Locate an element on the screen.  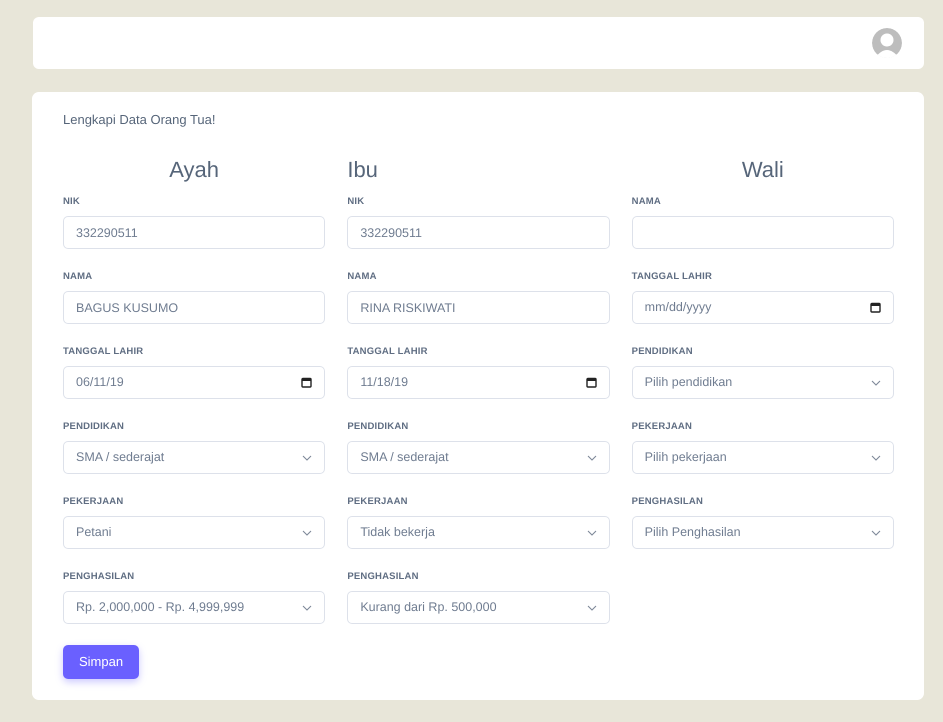
save-button: Simpan is located at coordinates (101, 662).